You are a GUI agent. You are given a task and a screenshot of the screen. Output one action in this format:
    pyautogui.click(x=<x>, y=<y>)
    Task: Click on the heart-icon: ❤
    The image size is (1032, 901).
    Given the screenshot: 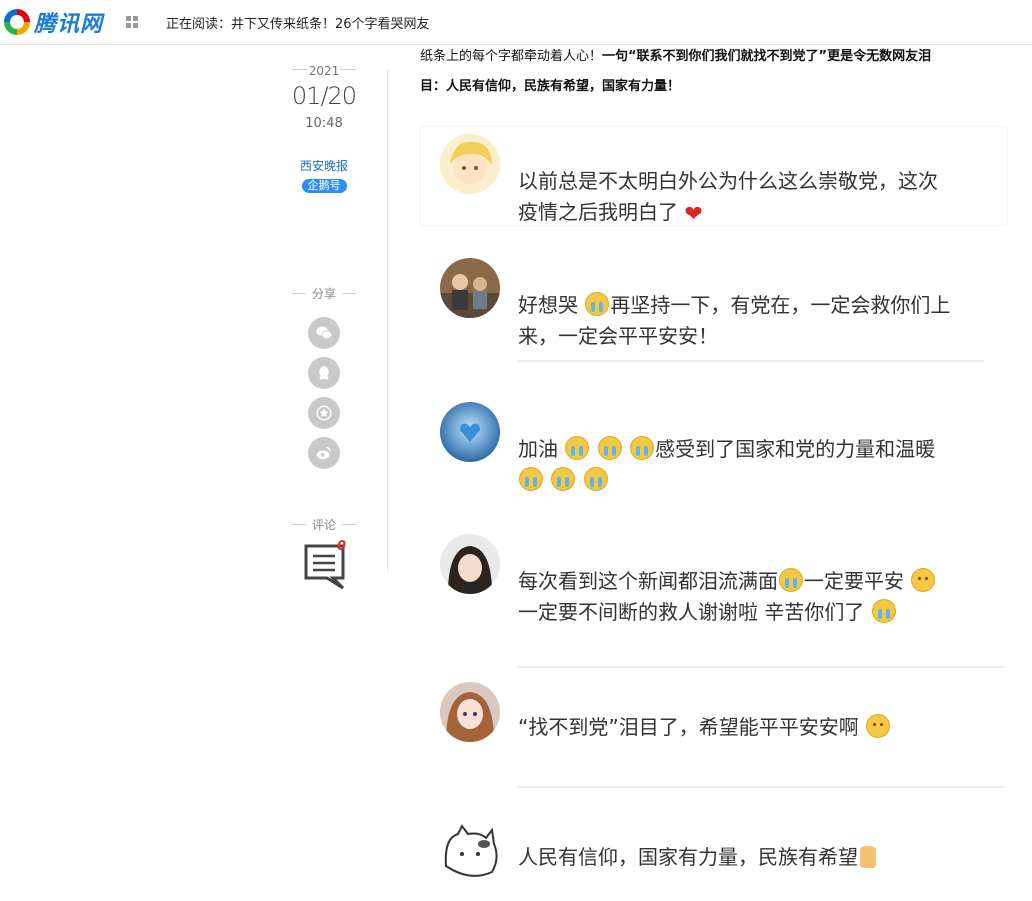 What is the action you would take?
    pyautogui.click(x=693, y=214)
    